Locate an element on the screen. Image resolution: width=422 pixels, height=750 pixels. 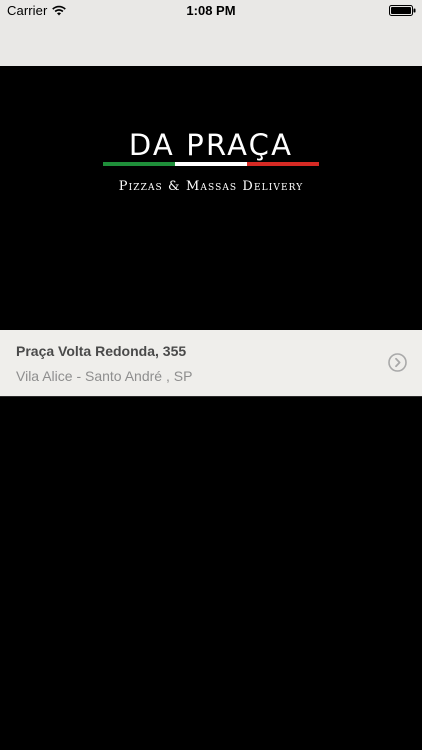
status-time: 1:08 PM is located at coordinates (211, 10).